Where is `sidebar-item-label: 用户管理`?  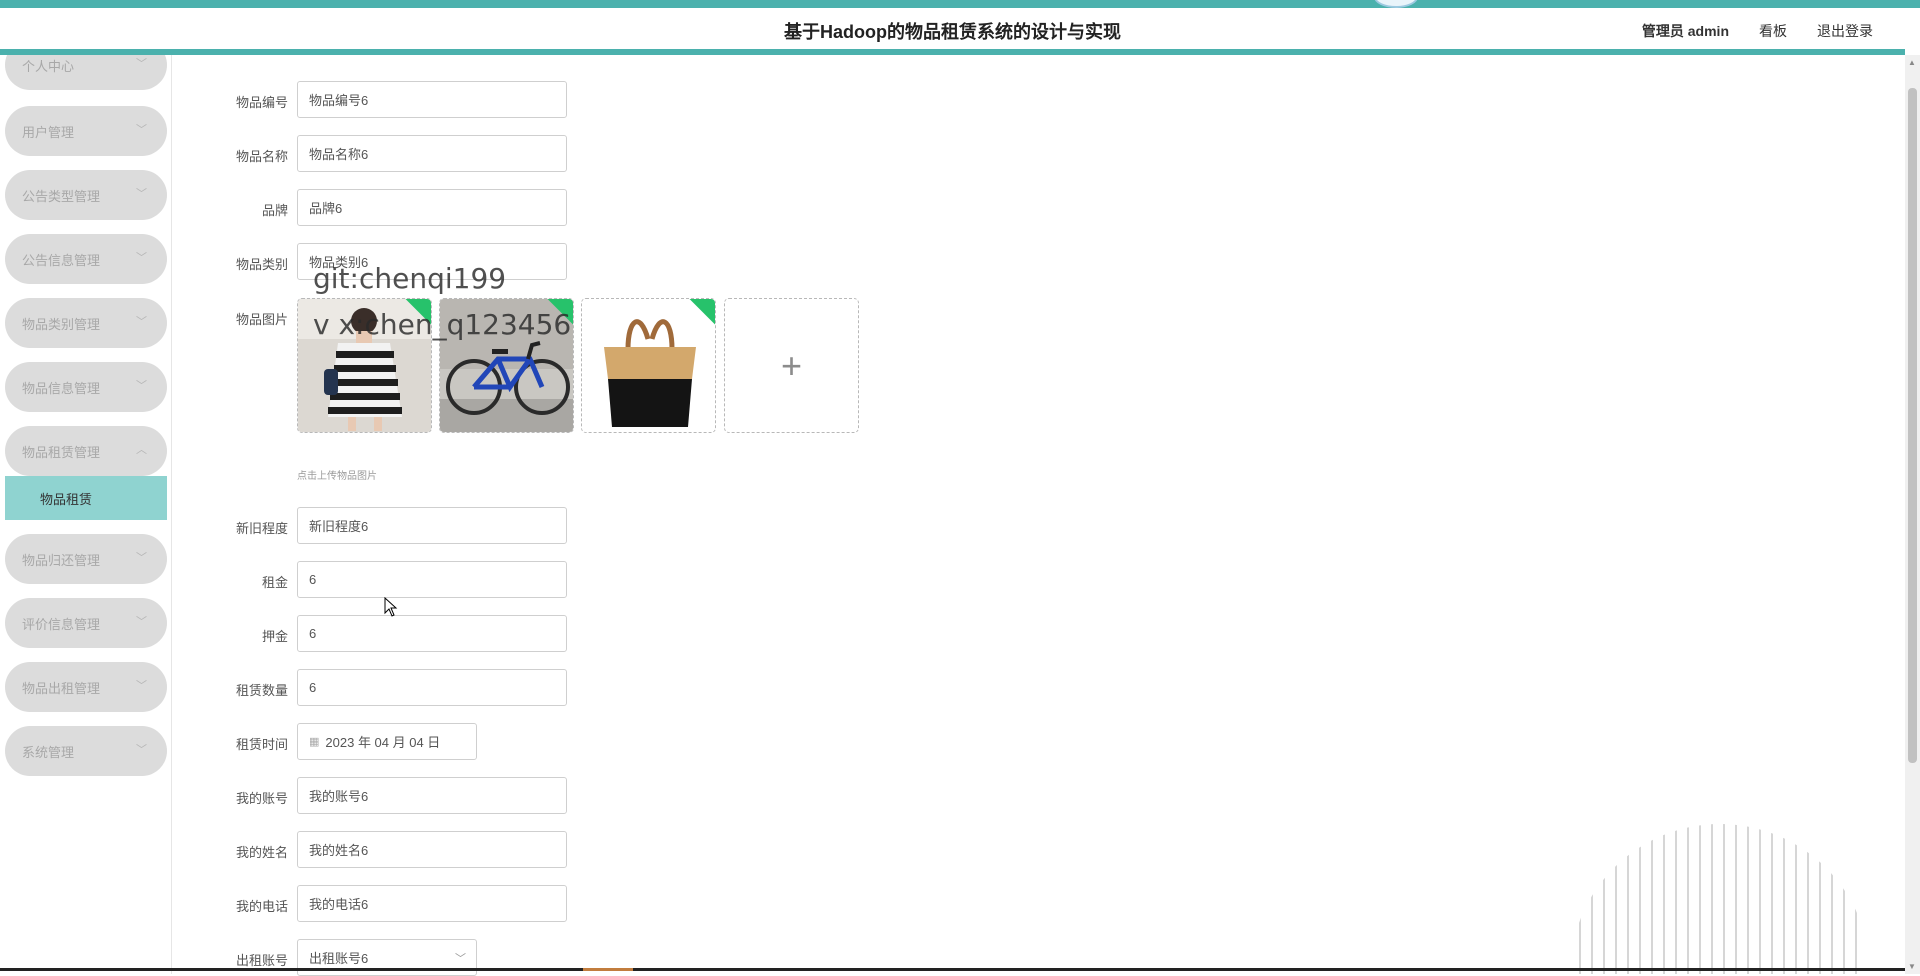 sidebar-item-label: 用户管理 is located at coordinates (48, 132).